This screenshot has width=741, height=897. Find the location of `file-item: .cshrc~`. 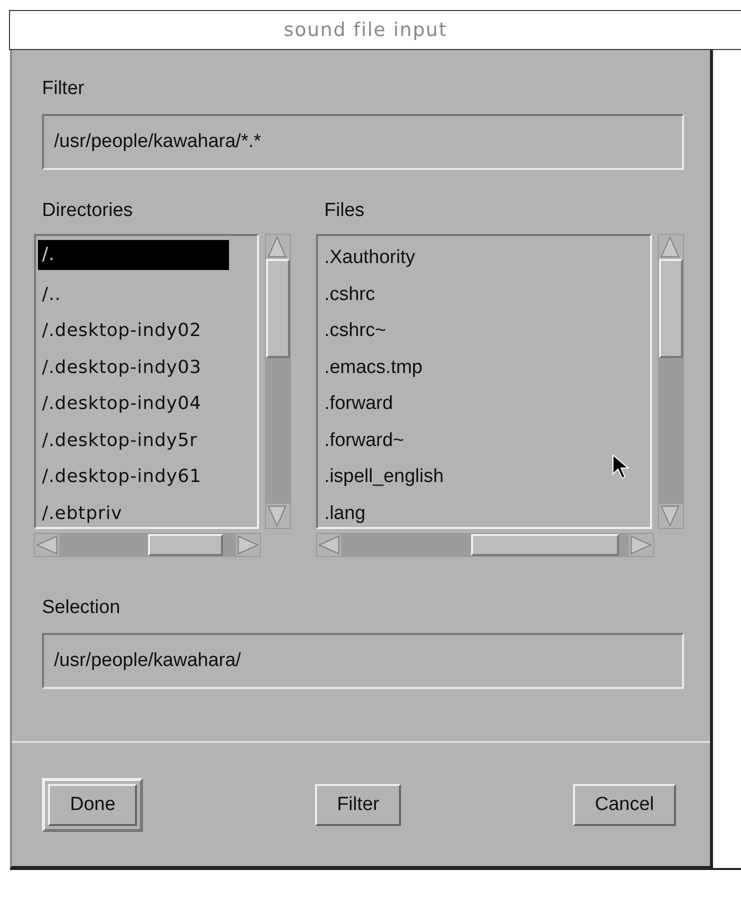

file-item: .cshrc~ is located at coordinates (484, 331).